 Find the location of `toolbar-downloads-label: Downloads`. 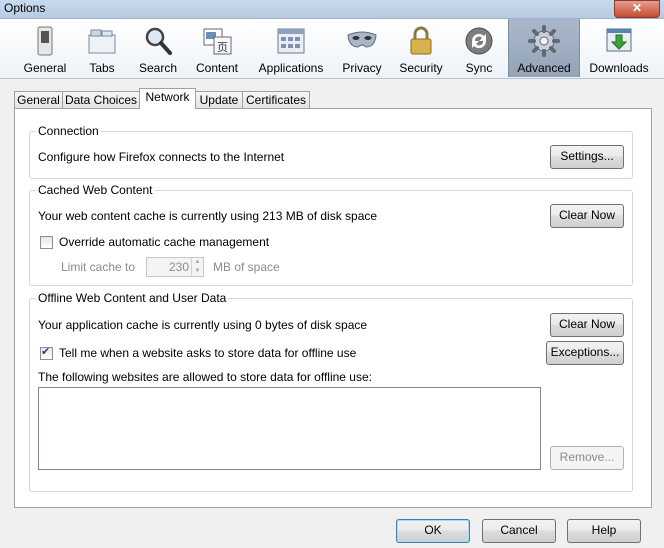

toolbar-downloads-label: Downloads is located at coordinates (619, 68).